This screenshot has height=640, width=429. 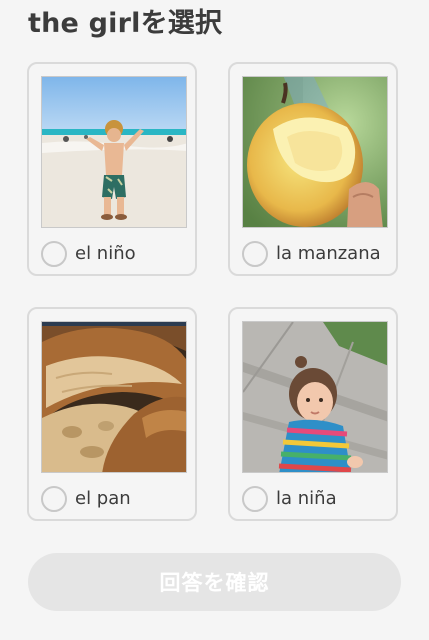 What do you see at coordinates (105, 253) in the screenshot?
I see `option-label: el niño` at bounding box center [105, 253].